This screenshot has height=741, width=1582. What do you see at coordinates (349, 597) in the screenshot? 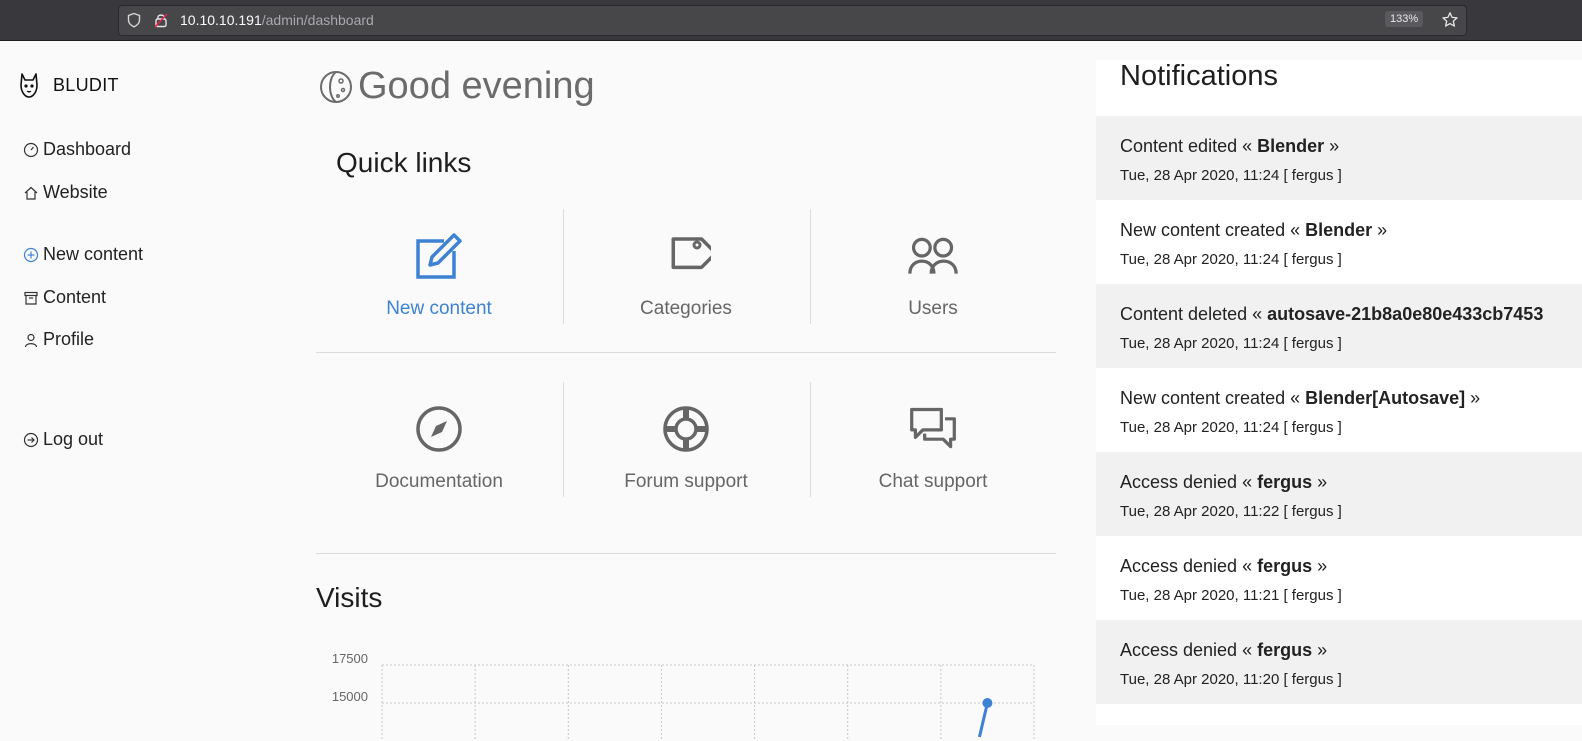
I see `visits-title: Visits` at bounding box center [349, 597].